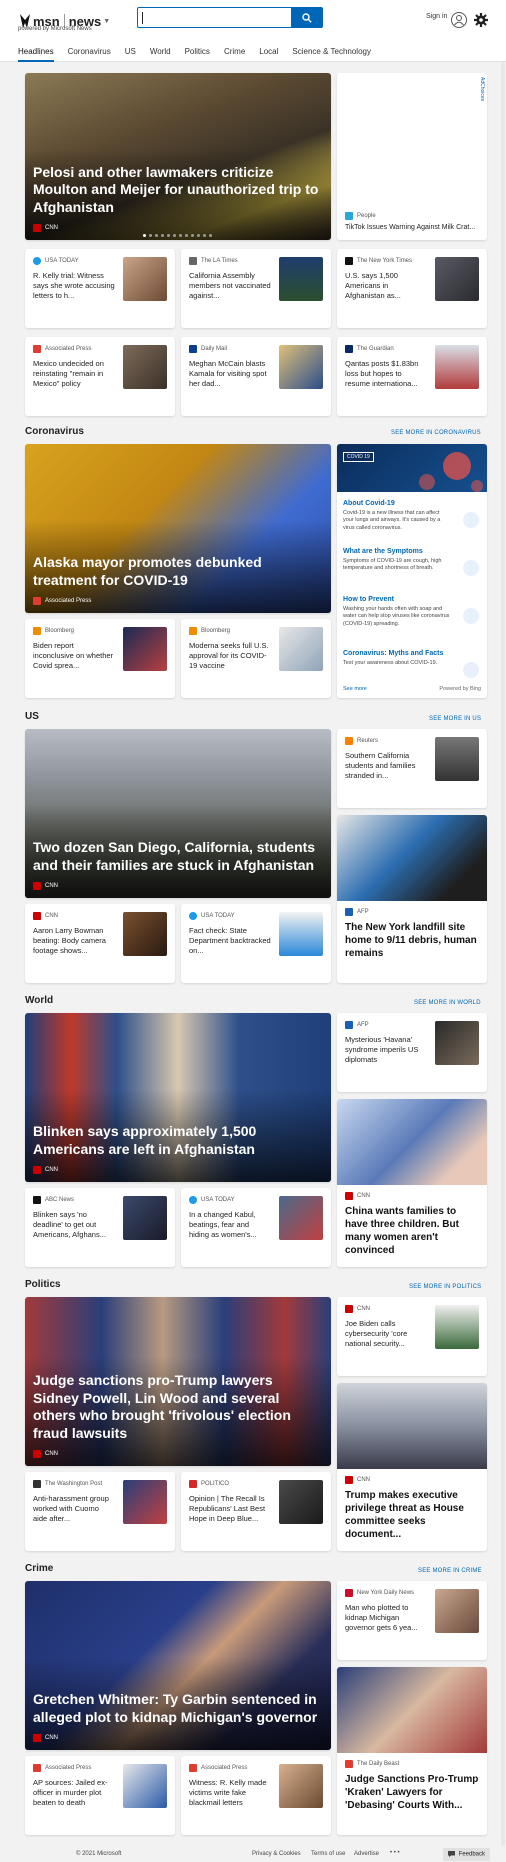 This screenshot has height=1862, width=506. I want to click on section-title-politics: Politics, so click(43, 1284).